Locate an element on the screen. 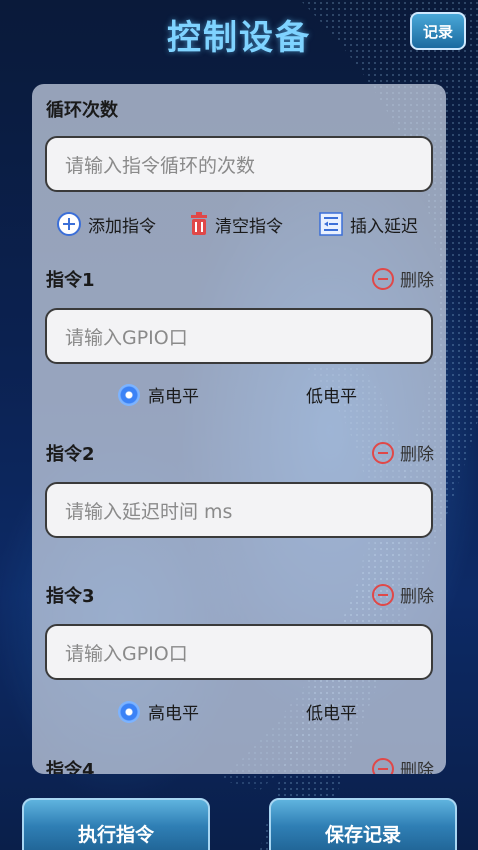 This screenshot has height=850, width=478. command-1-low-label: 低电平 is located at coordinates (331, 397).